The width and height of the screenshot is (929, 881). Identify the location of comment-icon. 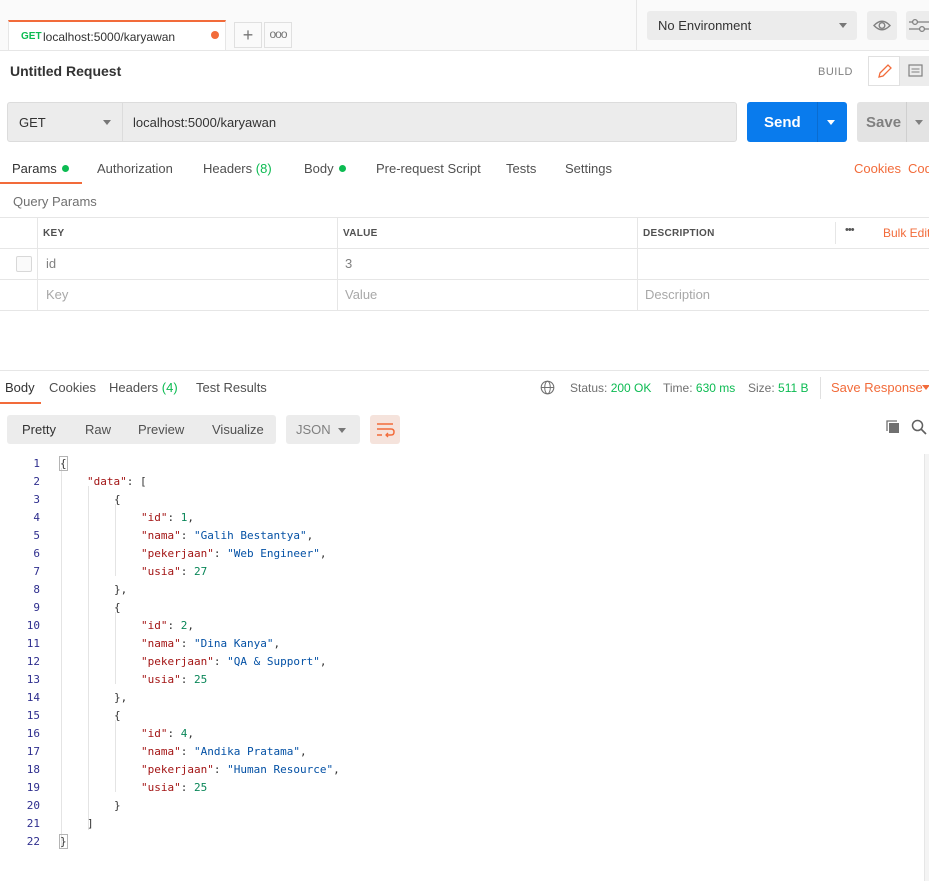
(915, 70).